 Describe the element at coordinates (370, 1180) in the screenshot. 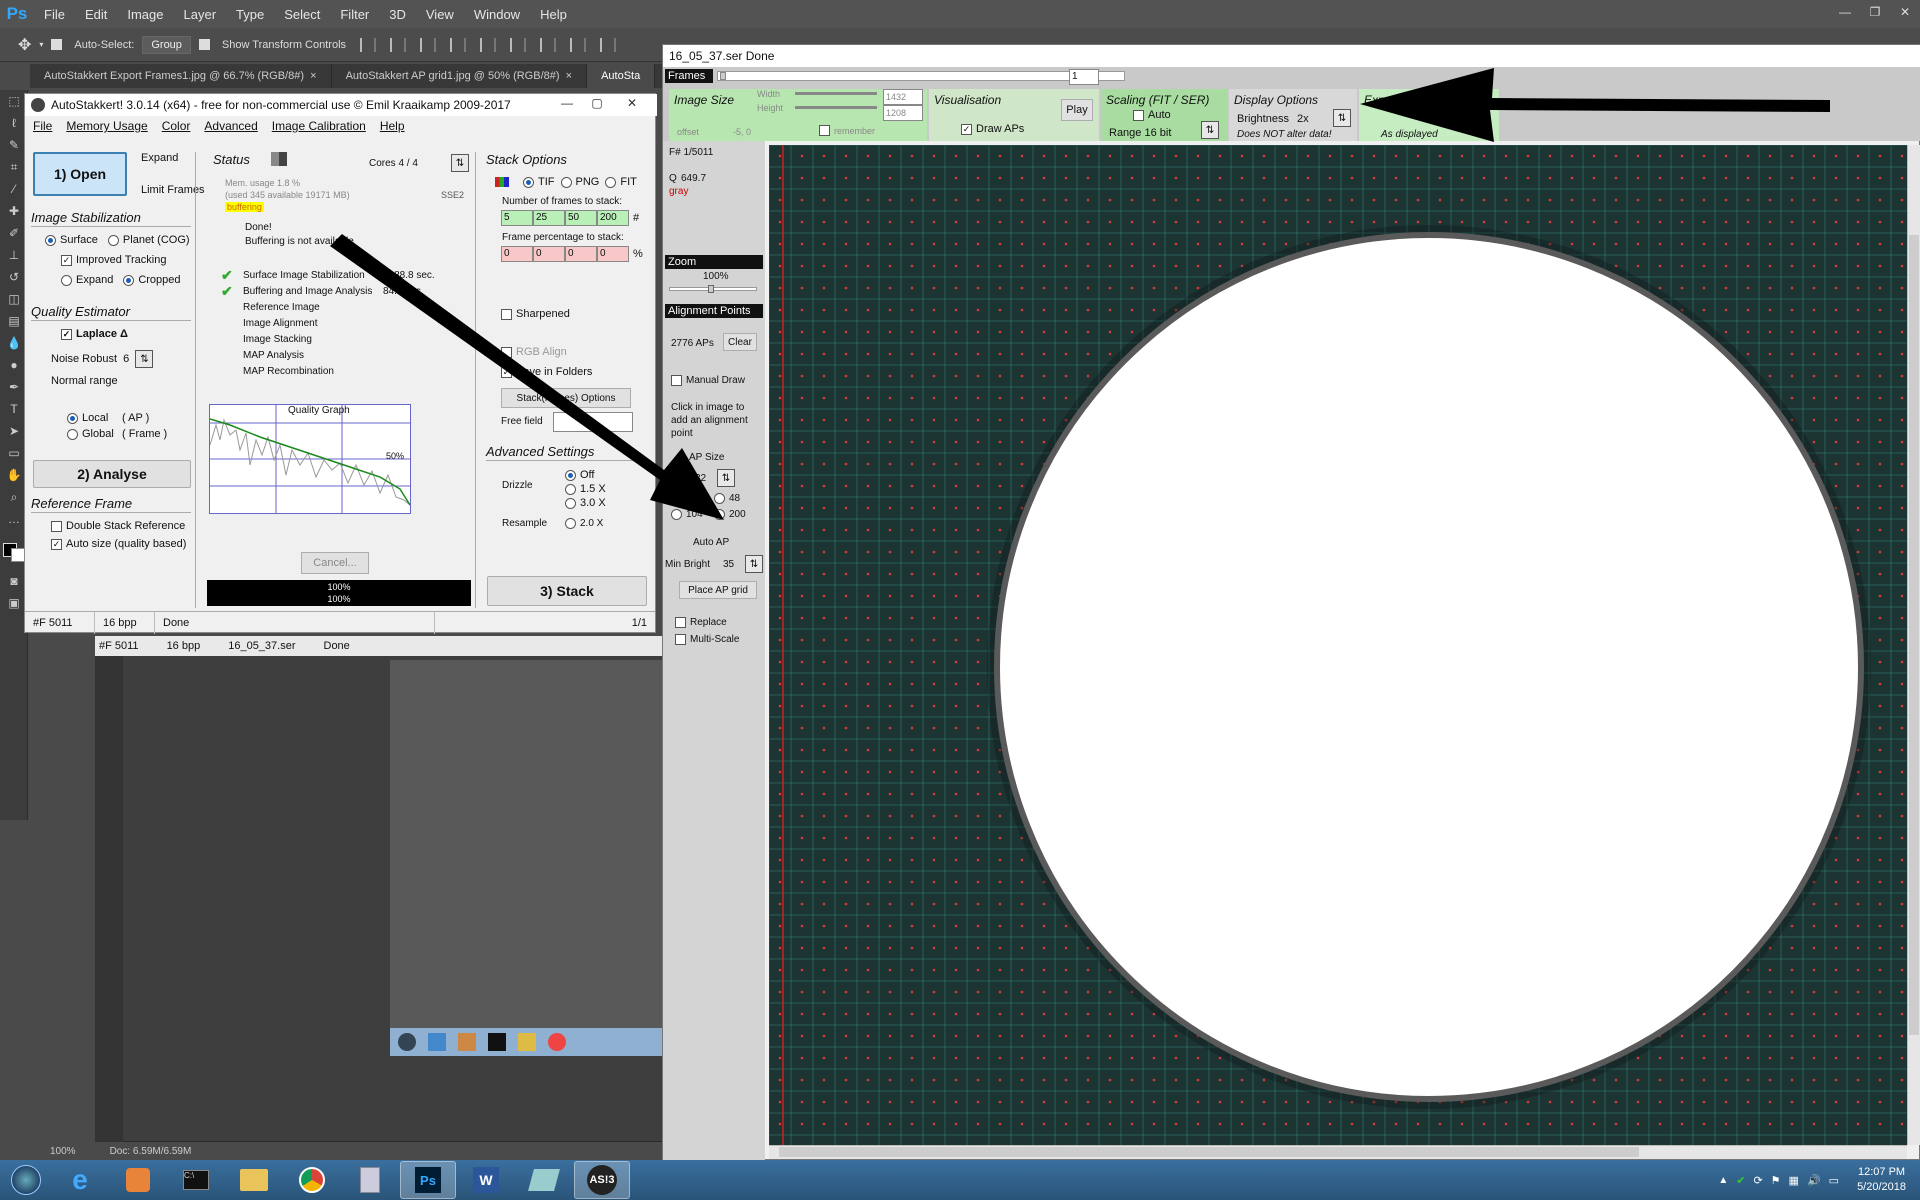

I see `calculator-icon` at that location.